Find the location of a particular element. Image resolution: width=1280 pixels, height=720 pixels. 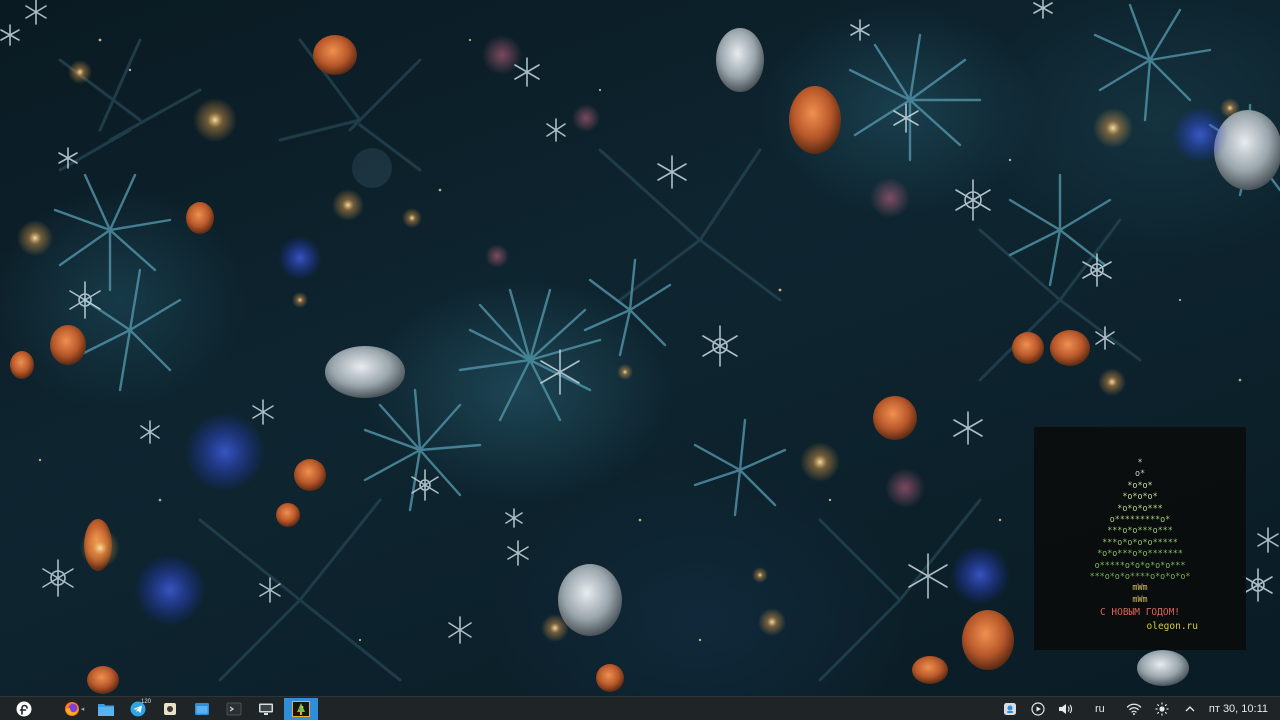

window-icon is located at coordinates (202, 708).